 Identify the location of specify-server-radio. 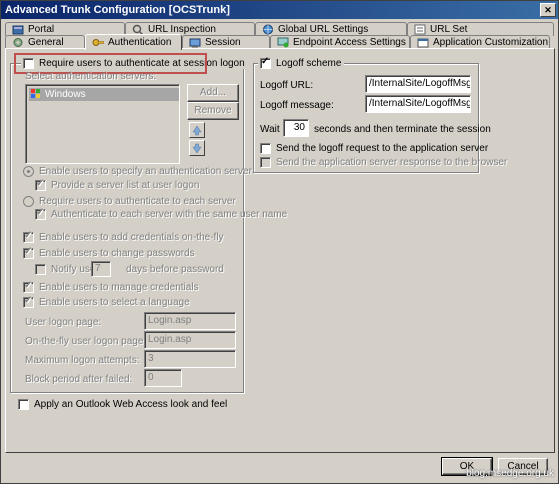
(28, 171).